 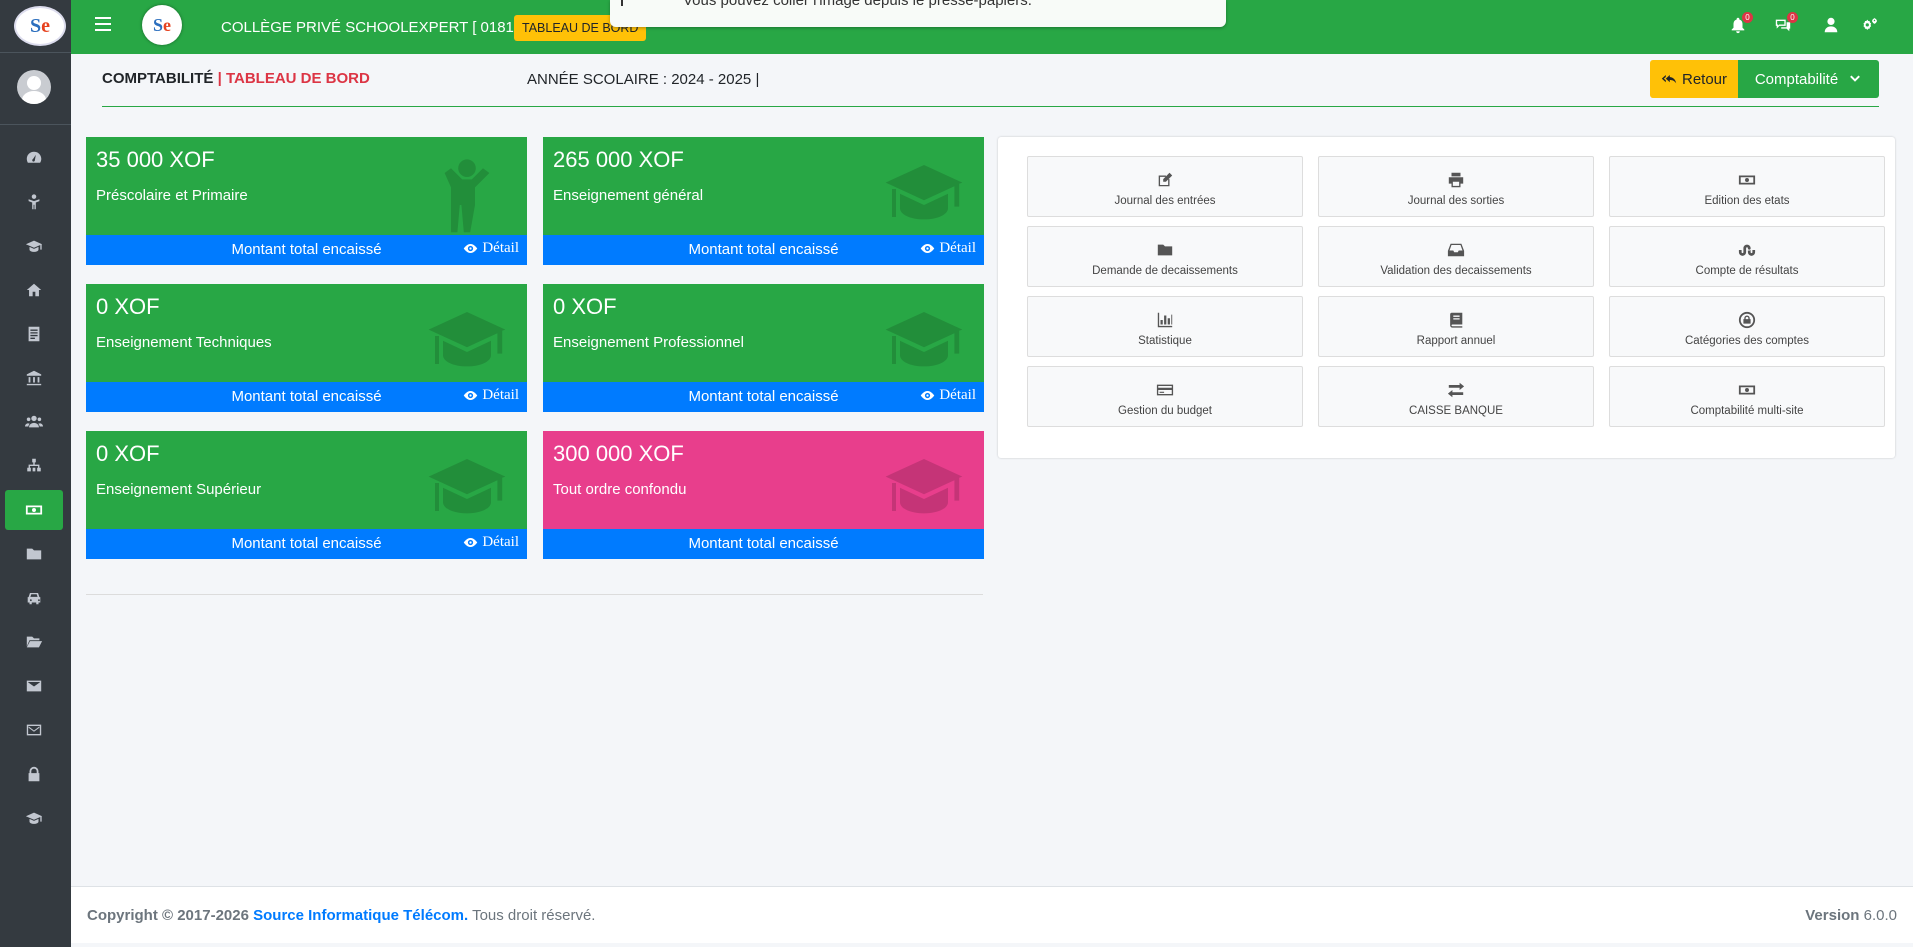 I want to click on shortcut-tile: Journal des sorties, so click(x=1456, y=186).